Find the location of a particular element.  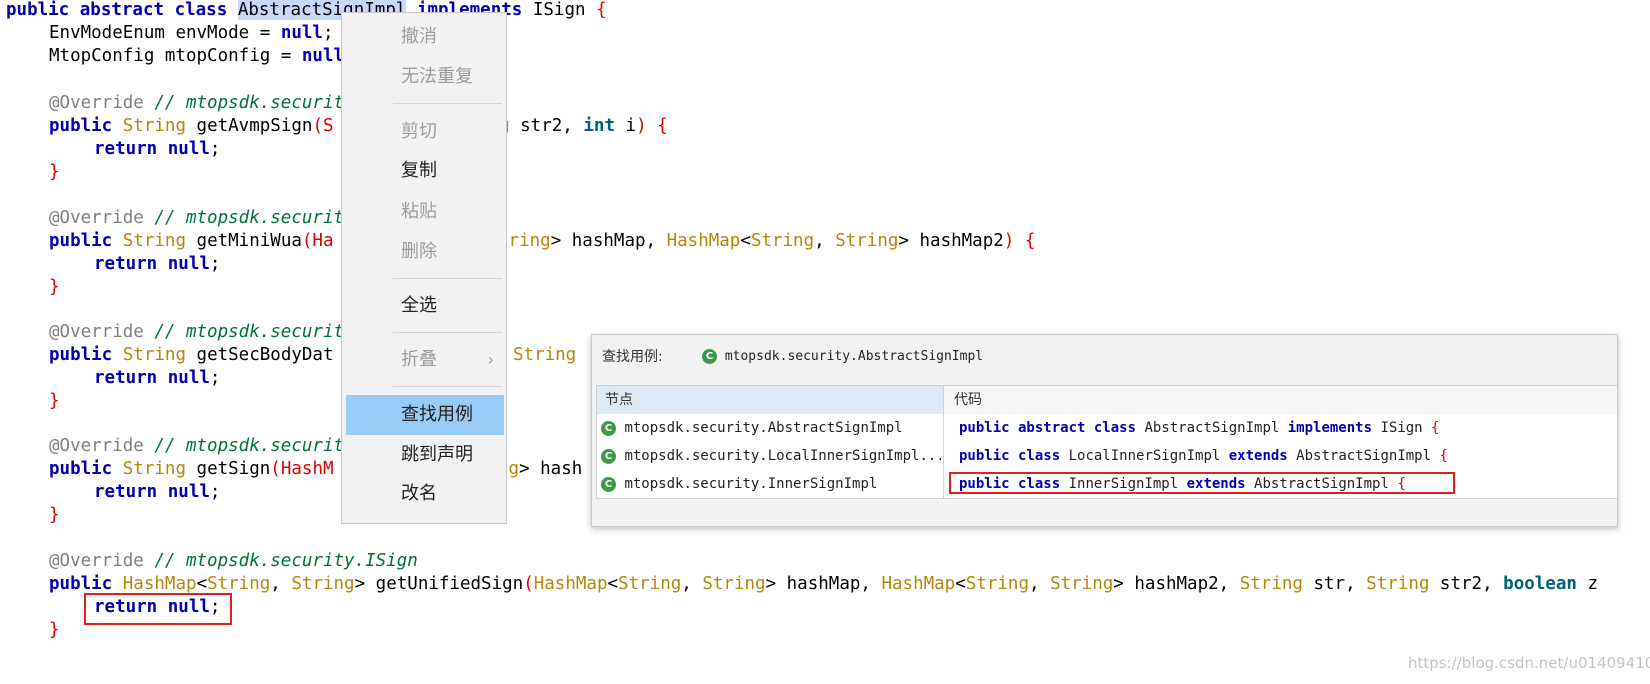

chevron-right-icon: › is located at coordinates (490, 359).